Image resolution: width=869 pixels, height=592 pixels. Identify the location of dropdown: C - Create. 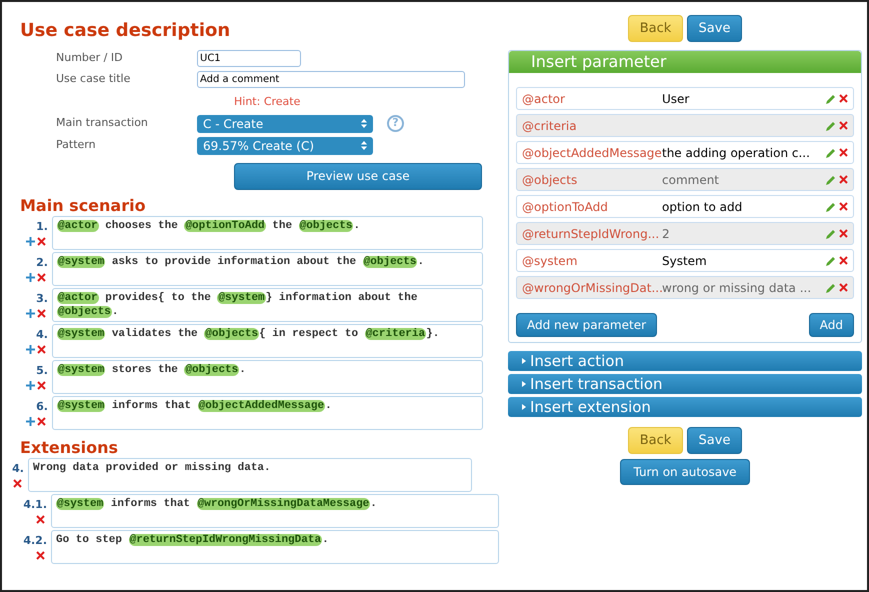
(285, 123).